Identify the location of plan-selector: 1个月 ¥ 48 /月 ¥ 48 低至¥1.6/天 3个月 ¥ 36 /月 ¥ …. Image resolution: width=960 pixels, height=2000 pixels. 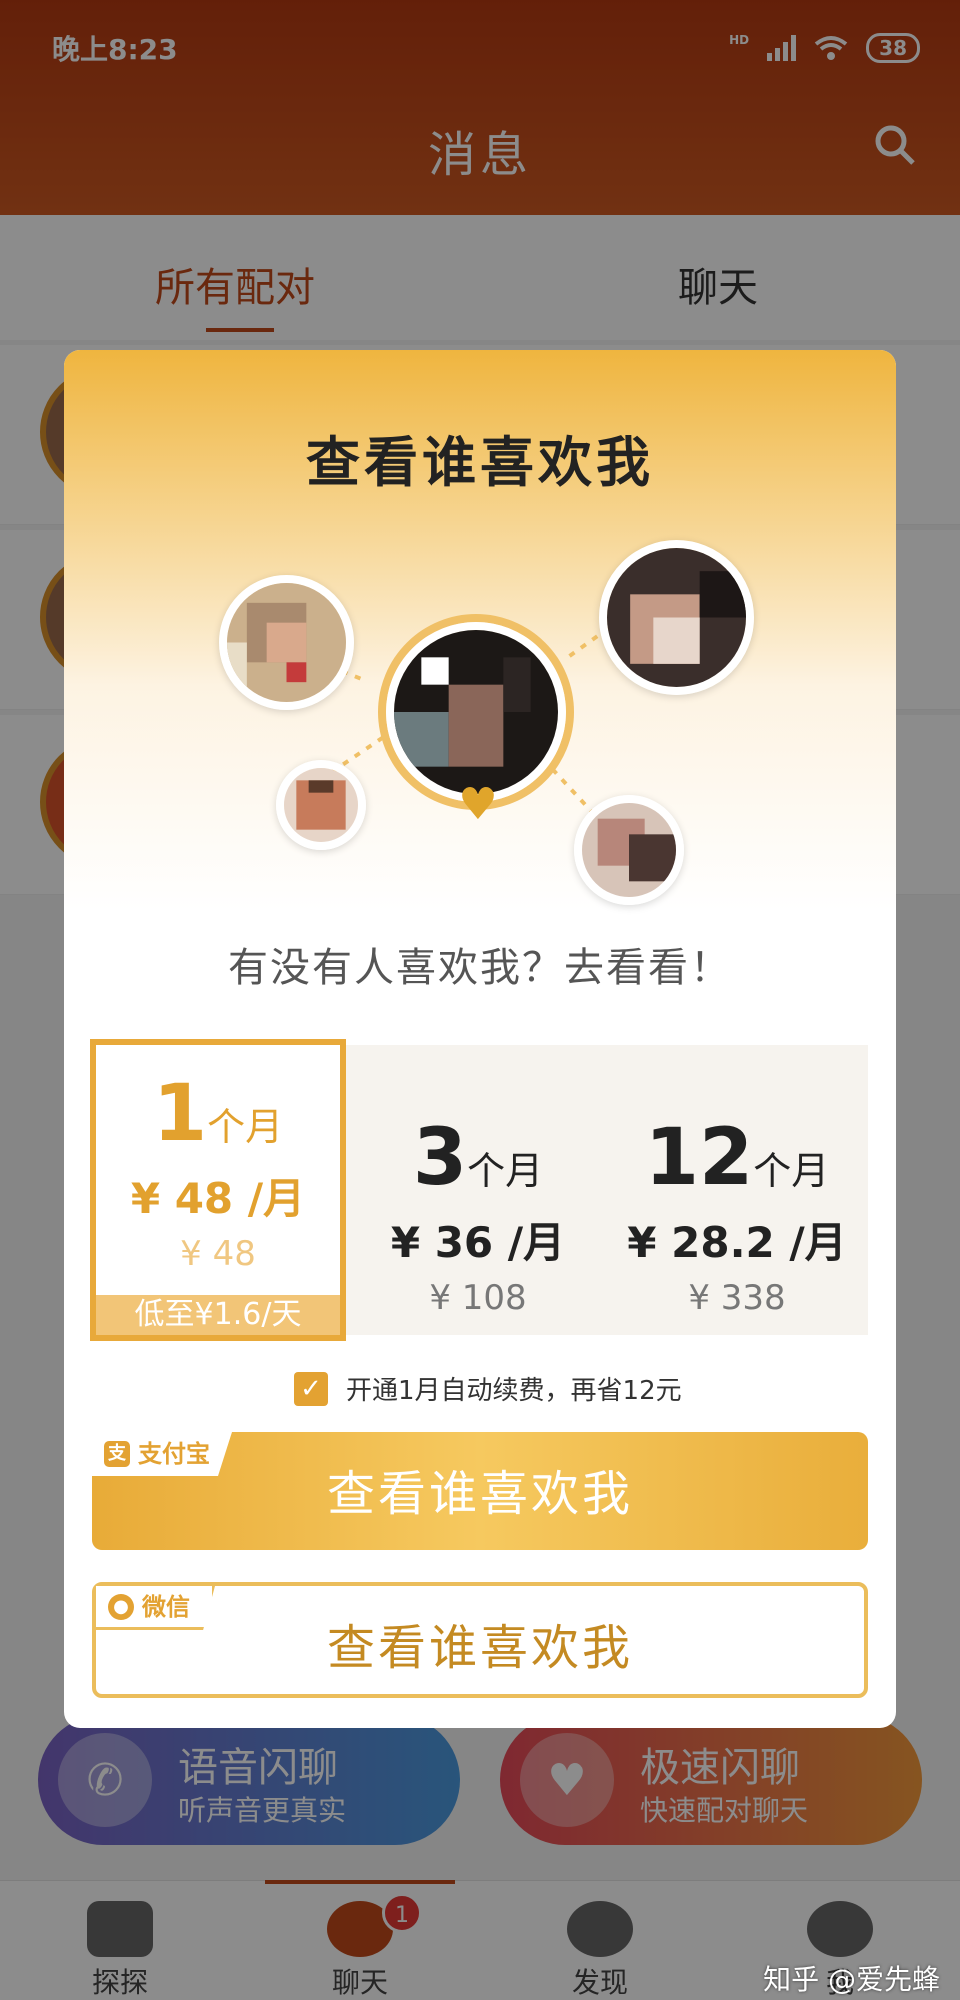
(479, 1190).